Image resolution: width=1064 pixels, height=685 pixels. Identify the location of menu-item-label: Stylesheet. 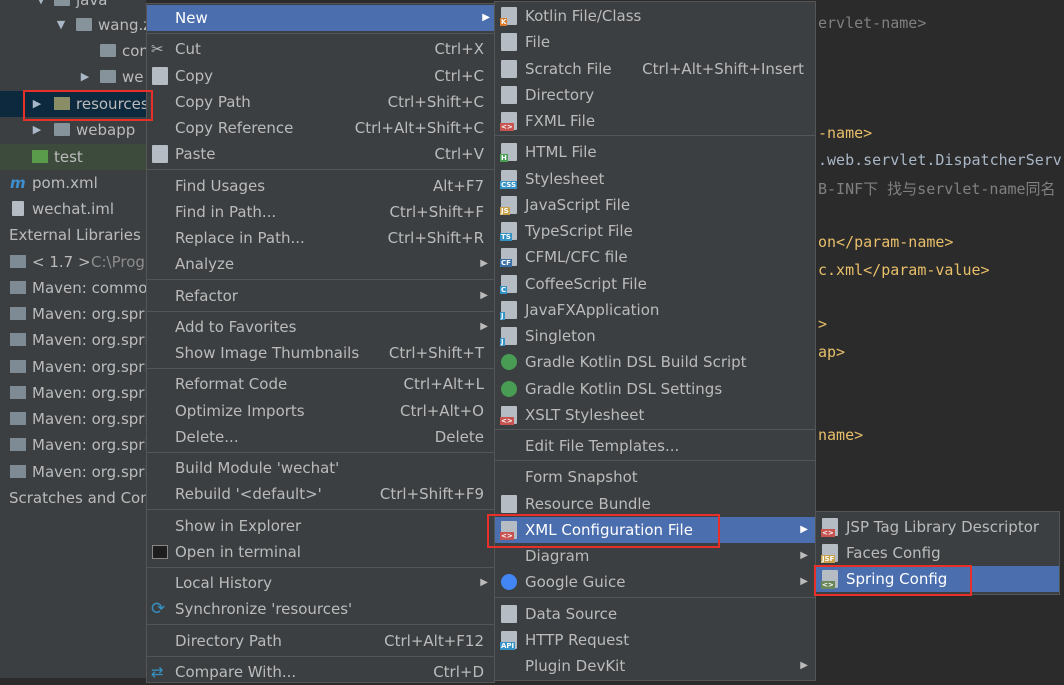
(565, 179).